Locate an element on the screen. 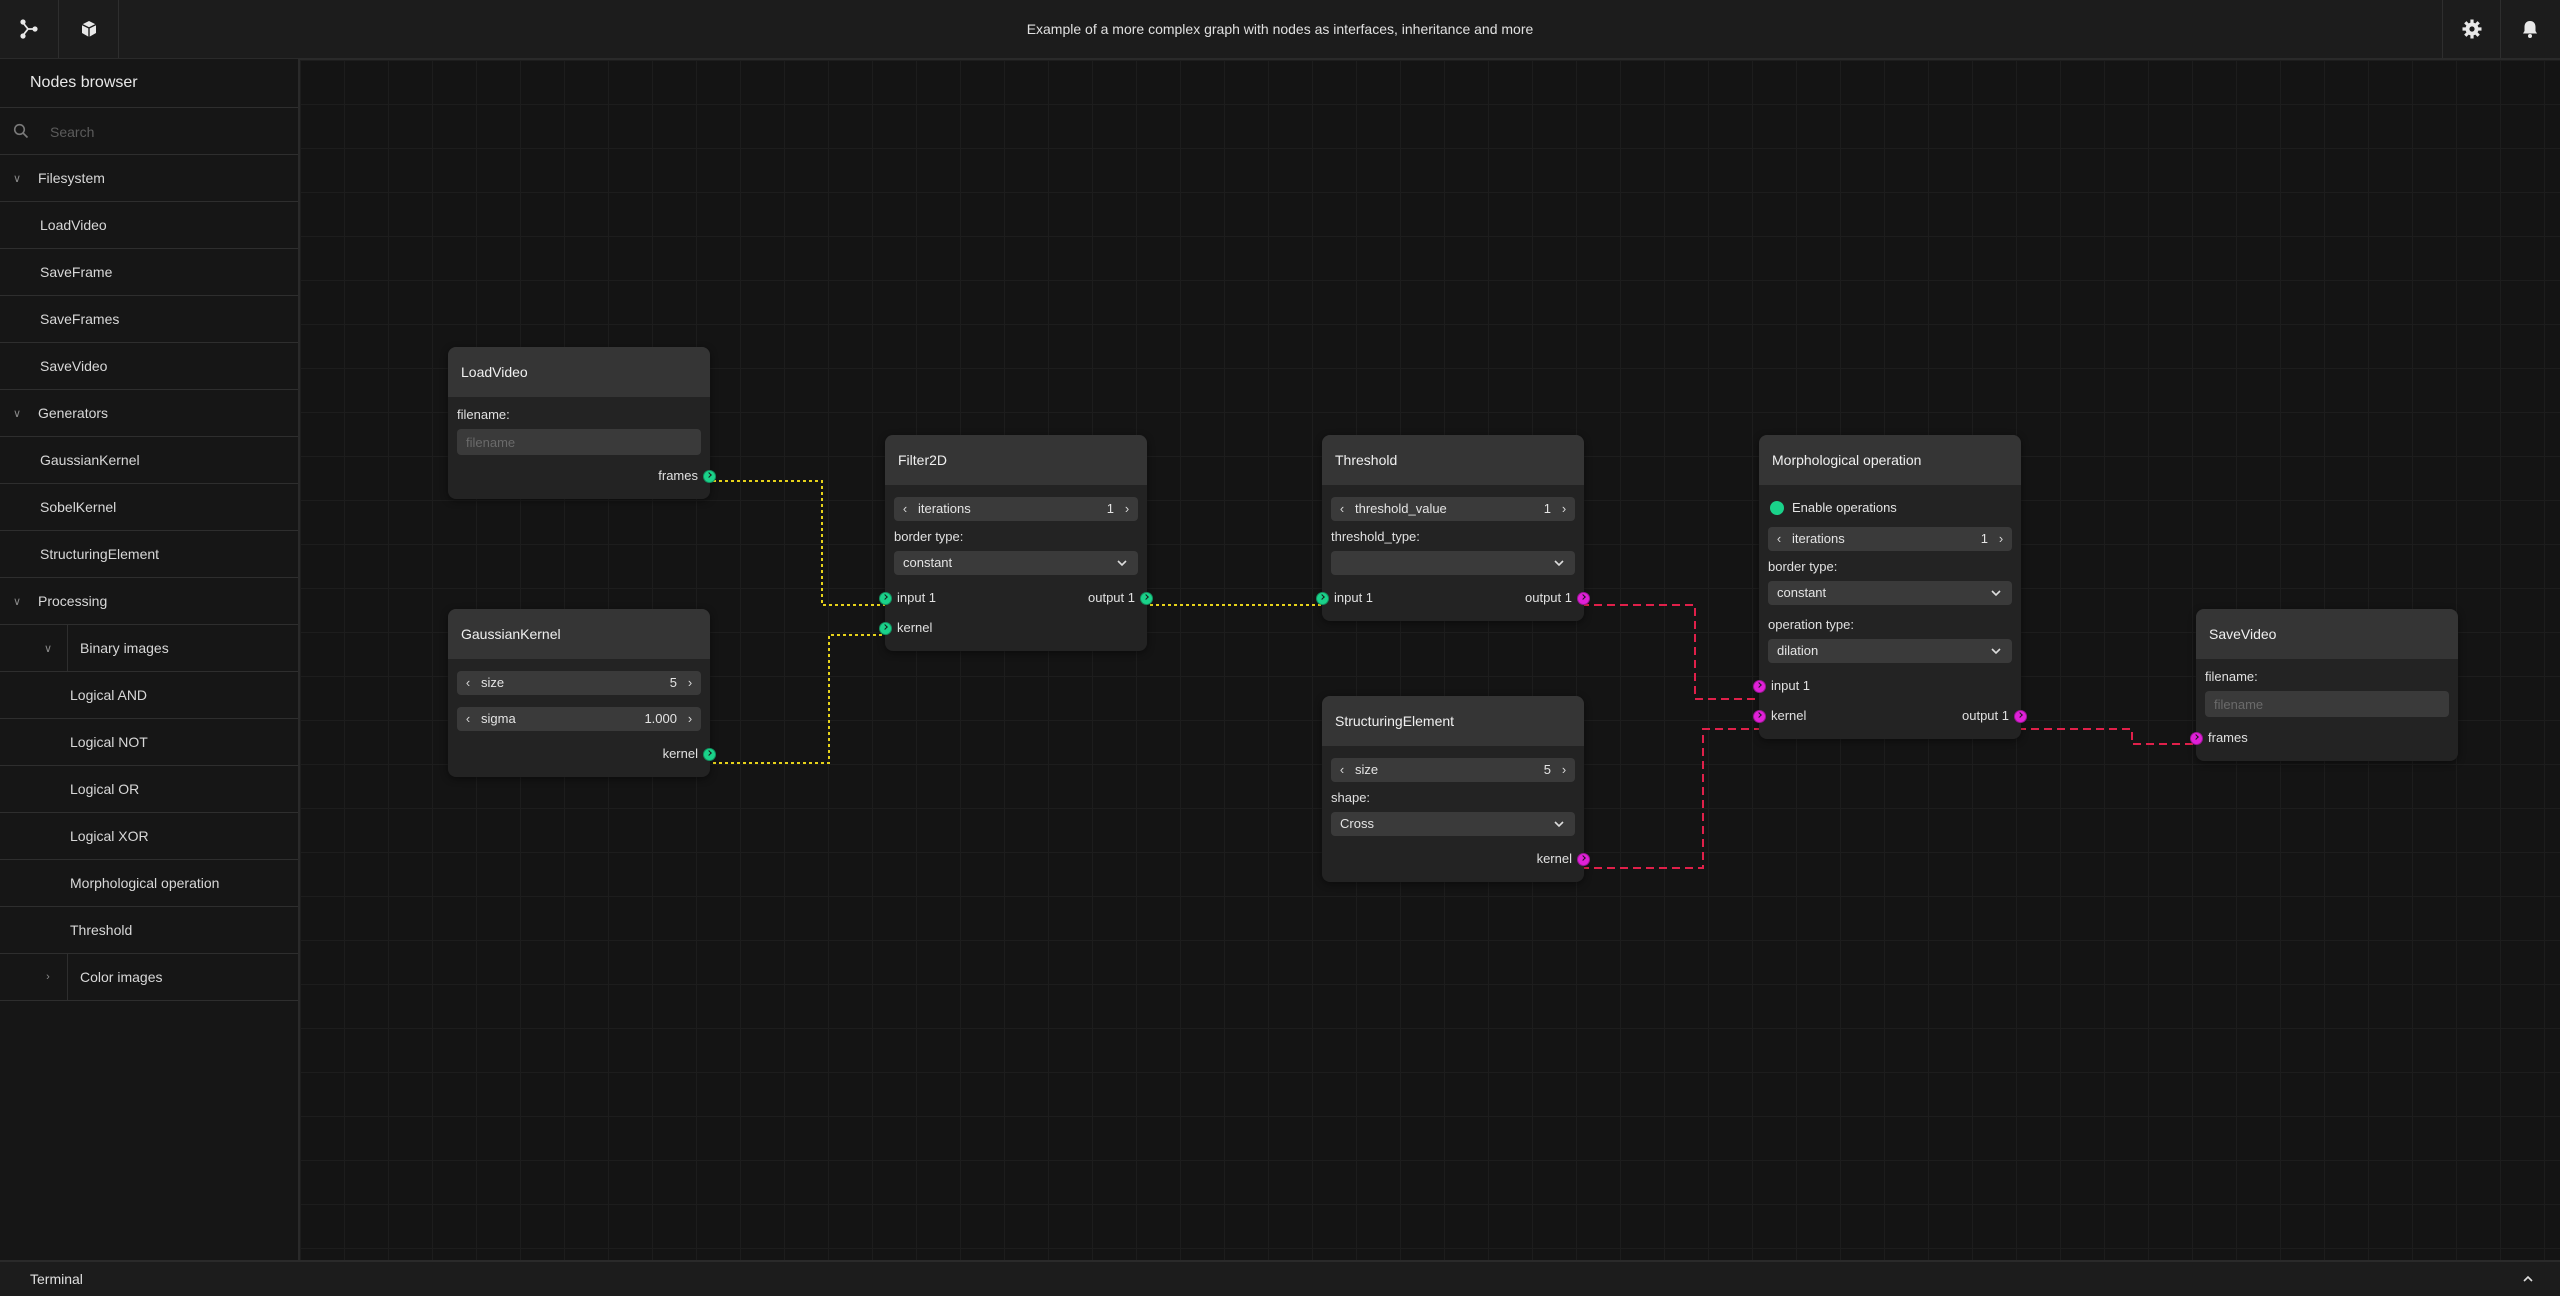 This screenshot has width=2560, height=1296. threshold-type-label: threshold_type: is located at coordinates (1375, 536).